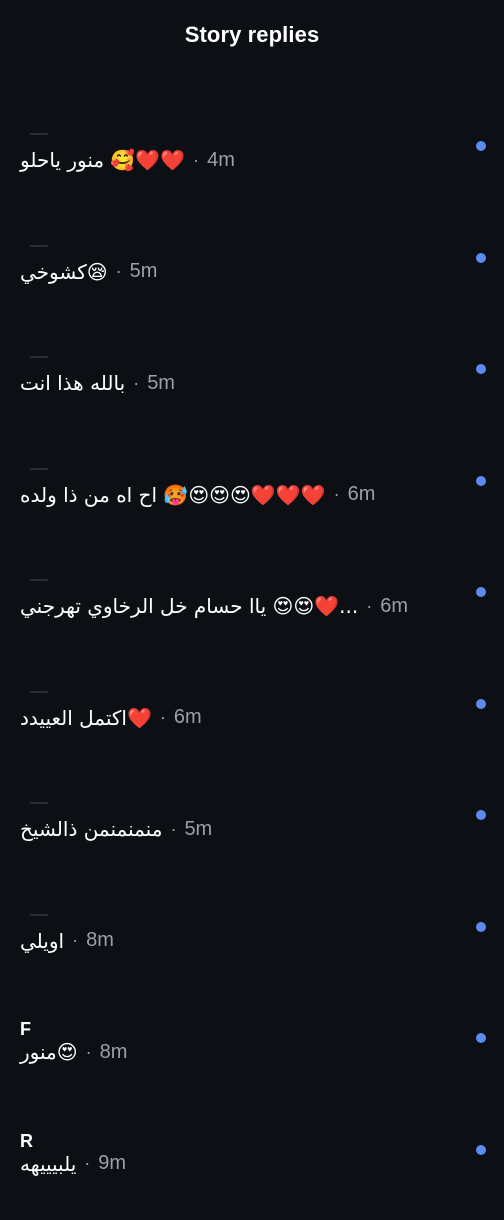  What do you see at coordinates (252, 1164) in the screenshot?
I see `reply-row: R يلبيييهه · 9m` at bounding box center [252, 1164].